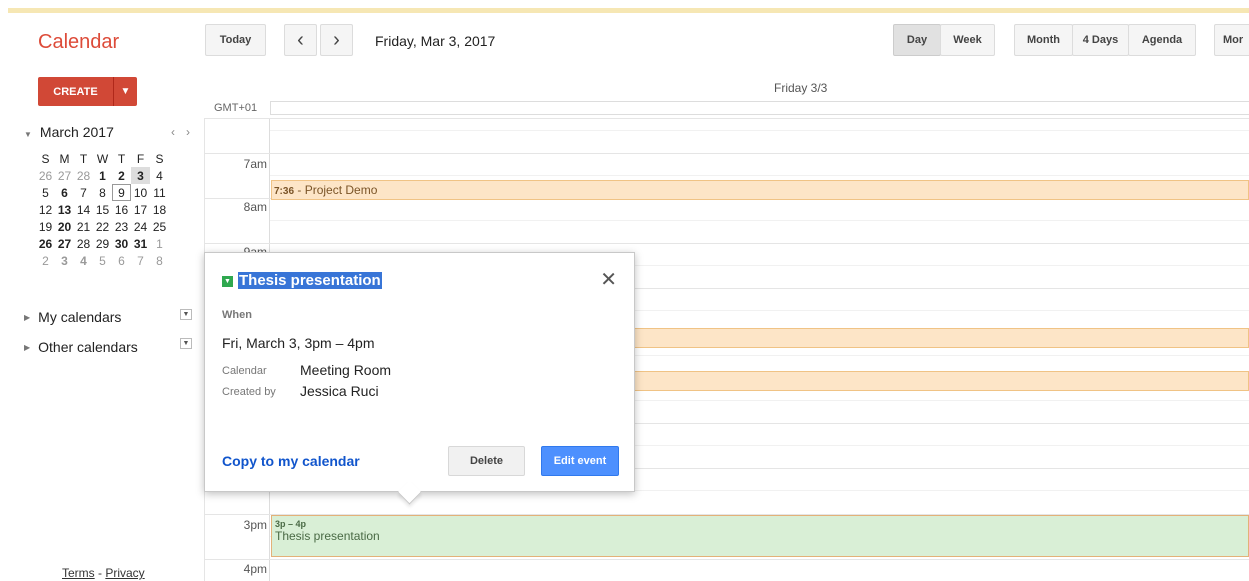 The height and width of the screenshot is (581, 1249). Describe the element at coordinates (1231, 40) in the screenshot. I see `more-button: Mor` at that location.